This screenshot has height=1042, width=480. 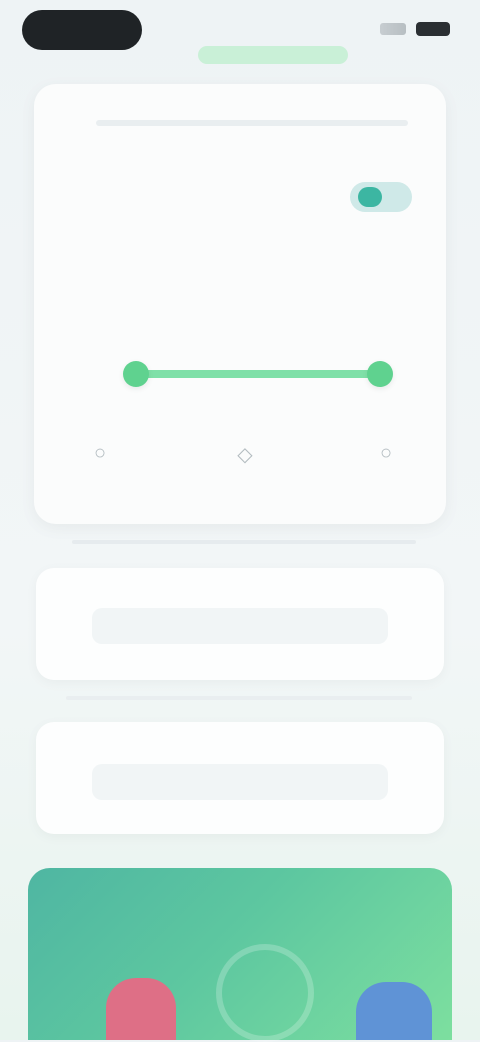 What do you see at coordinates (393, 29) in the screenshot?
I see `signal-icon` at bounding box center [393, 29].